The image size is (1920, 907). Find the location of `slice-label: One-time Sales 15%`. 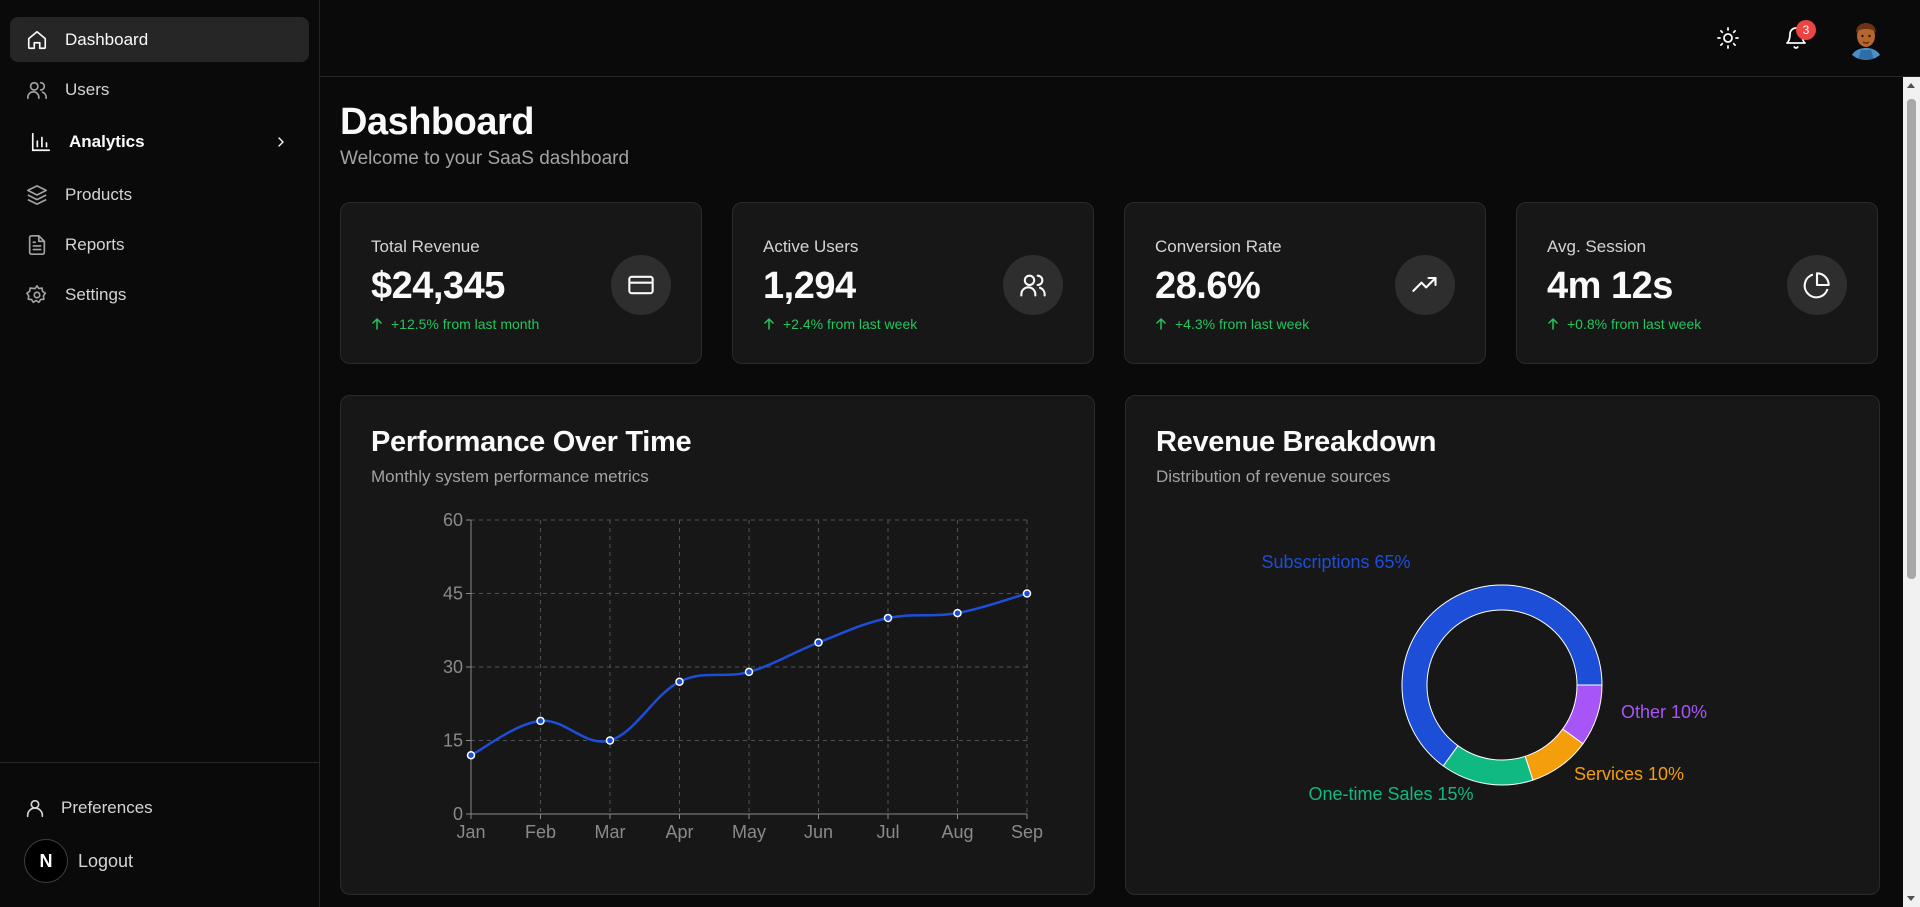

slice-label: One-time Sales 15% is located at coordinates (1390, 794).